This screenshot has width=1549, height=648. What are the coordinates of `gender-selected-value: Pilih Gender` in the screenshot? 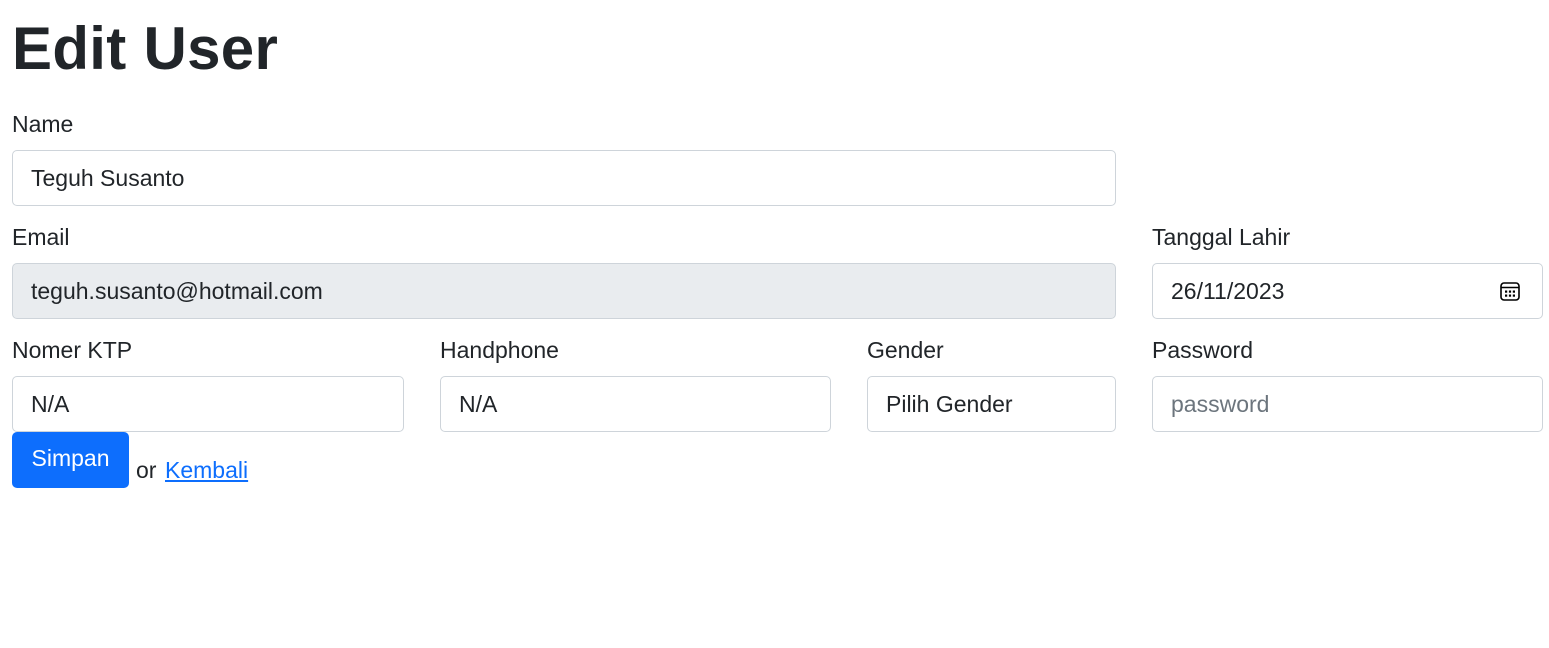 It's located at (949, 404).